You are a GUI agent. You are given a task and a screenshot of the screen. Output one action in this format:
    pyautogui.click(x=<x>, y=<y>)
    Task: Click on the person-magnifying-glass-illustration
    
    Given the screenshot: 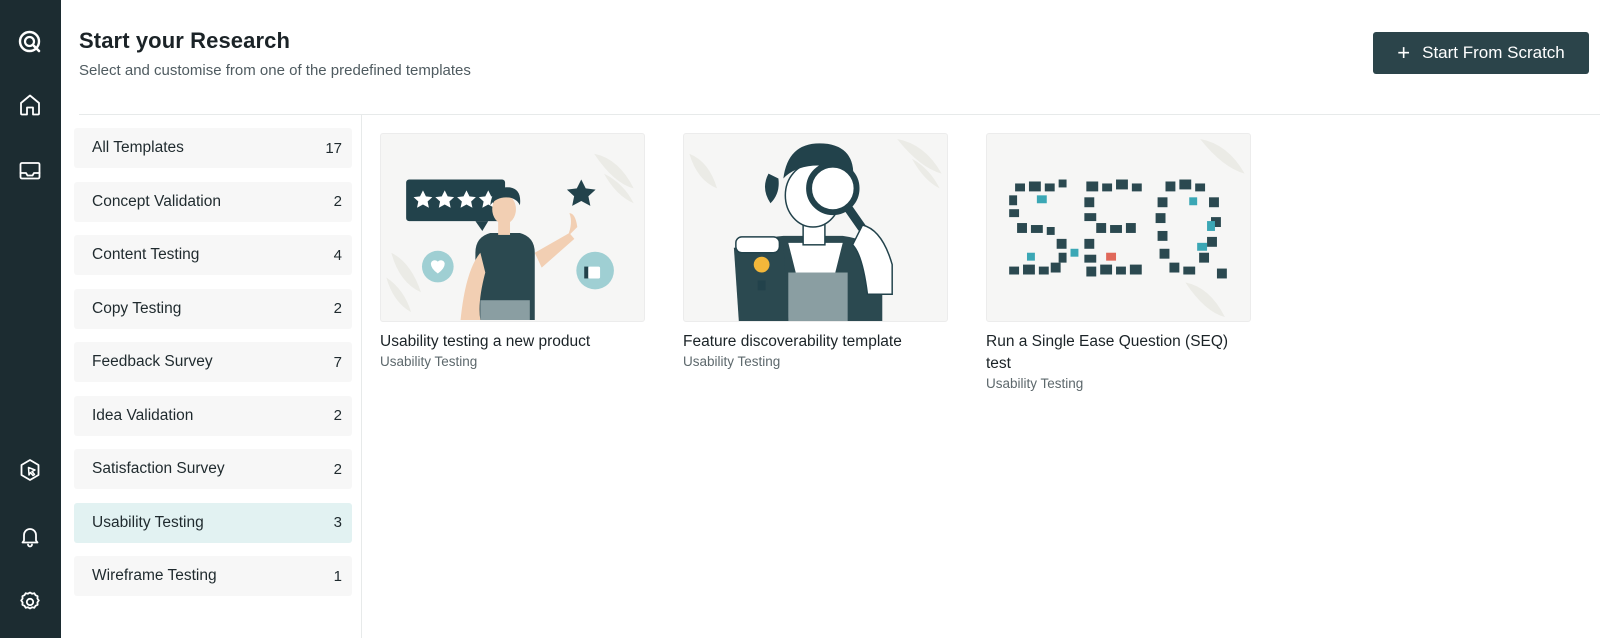 What is the action you would take?
    pyautogui.click(x=815, y=229)
    